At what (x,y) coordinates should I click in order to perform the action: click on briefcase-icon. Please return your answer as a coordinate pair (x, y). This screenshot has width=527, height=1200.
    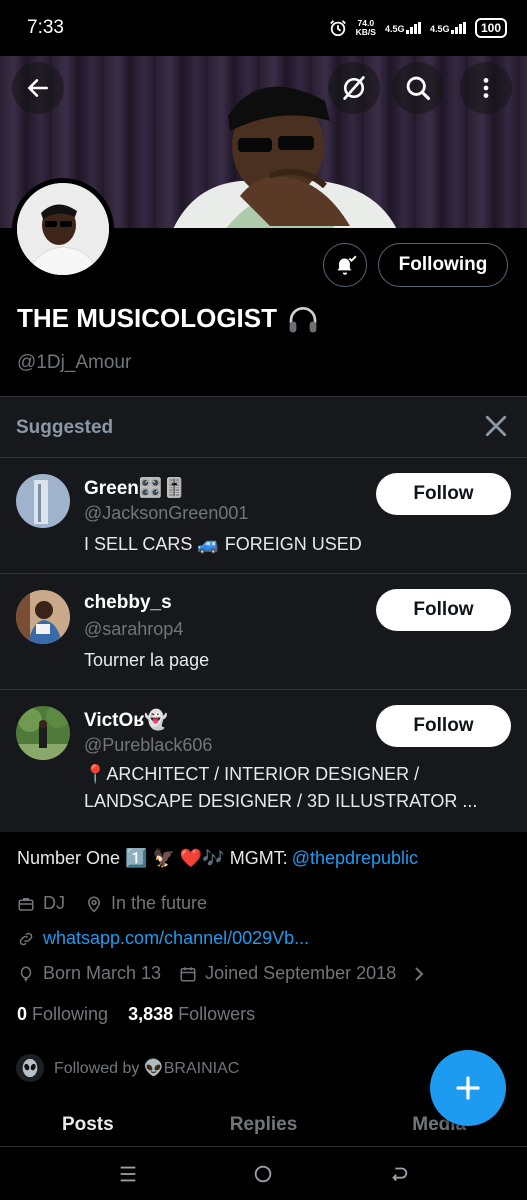
    Looking at the image, I should click on (26, 904).